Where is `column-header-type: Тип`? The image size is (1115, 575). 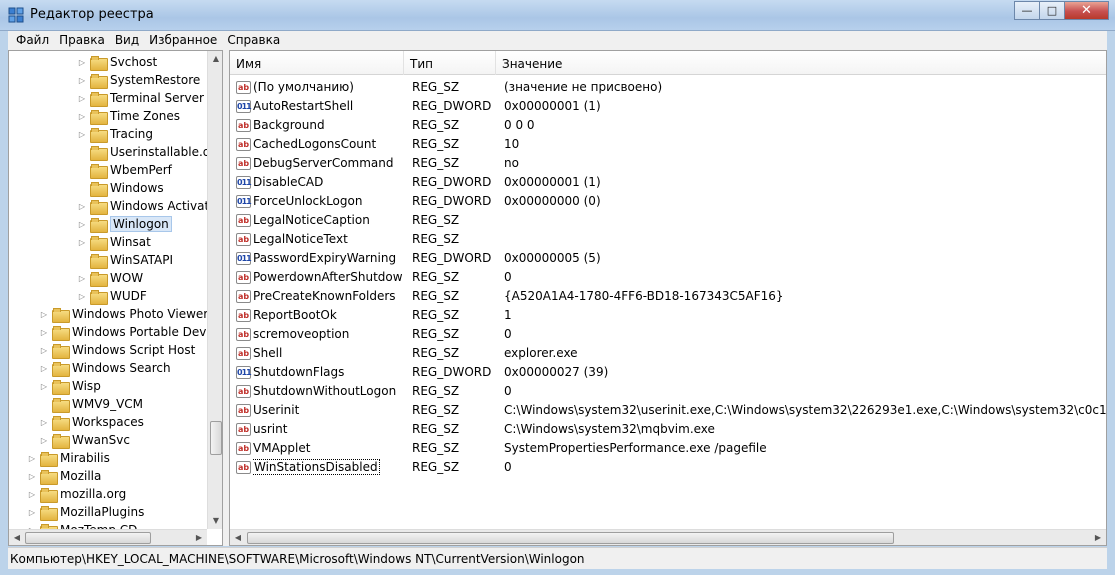 column-header-type: Тип is located at coordinates (450, 63).